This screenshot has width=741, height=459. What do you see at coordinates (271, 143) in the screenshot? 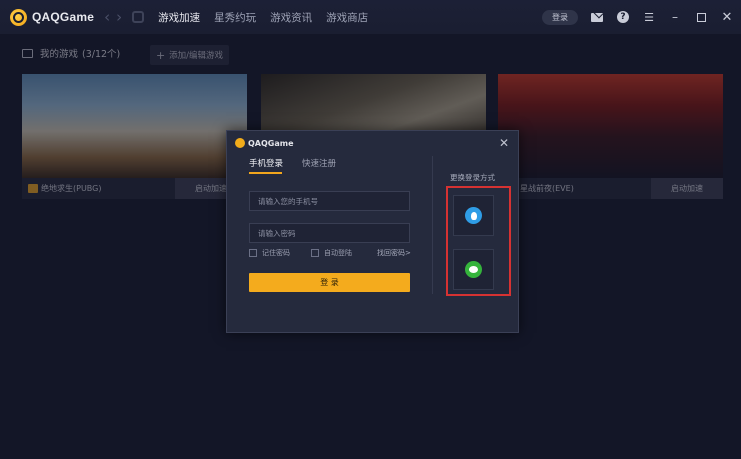
I see `dialog-title-text: QAQGame` at bounding box center [271, 143].